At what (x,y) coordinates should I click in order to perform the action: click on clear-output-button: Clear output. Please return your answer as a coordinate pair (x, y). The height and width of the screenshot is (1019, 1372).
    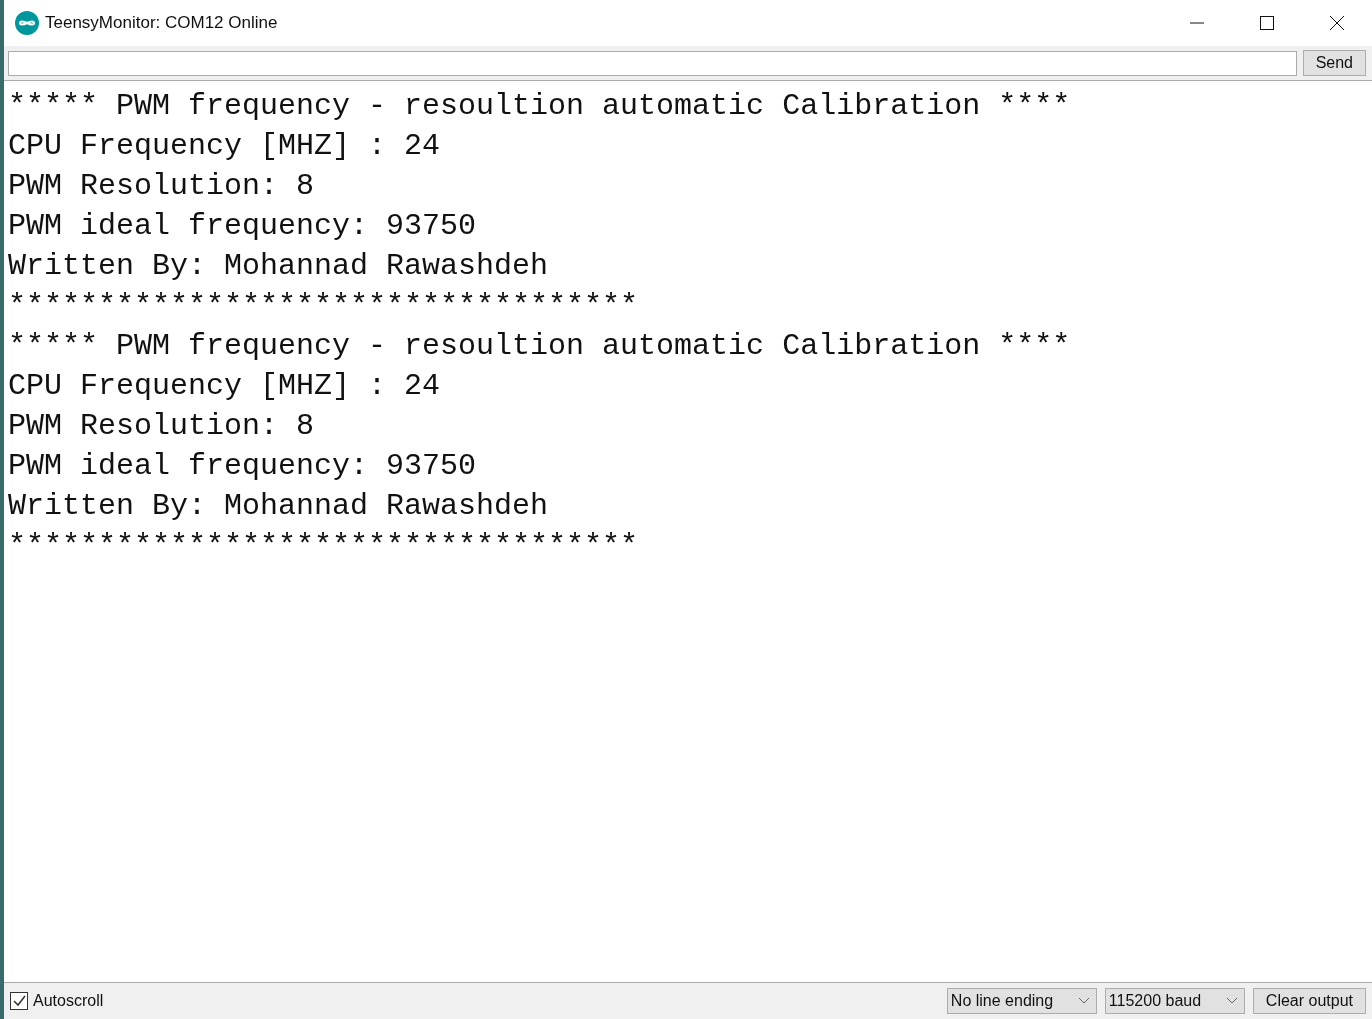
    Looking at the image, I should click on (1309, 1001).